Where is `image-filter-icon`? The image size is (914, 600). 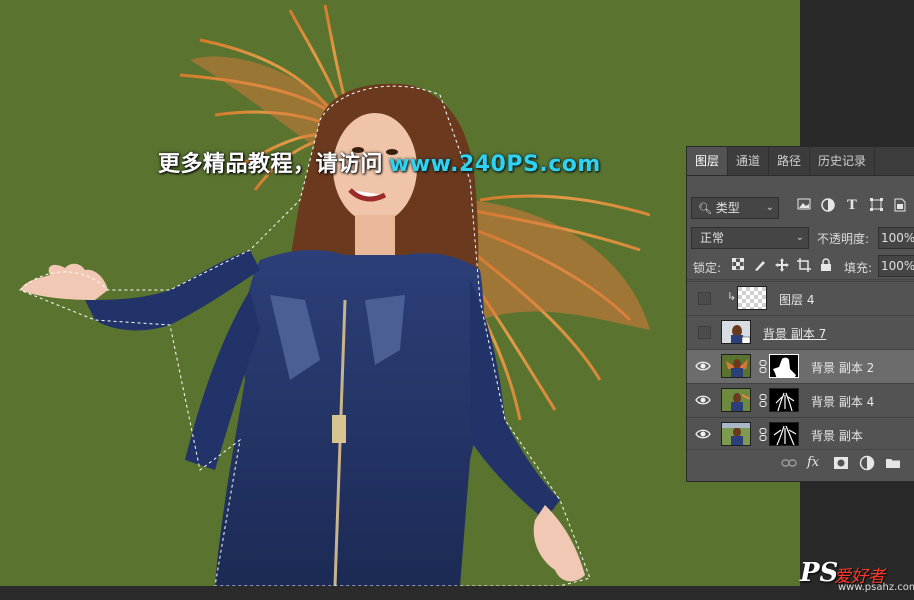
image-filter-icon is located at coordinates (804, 206).